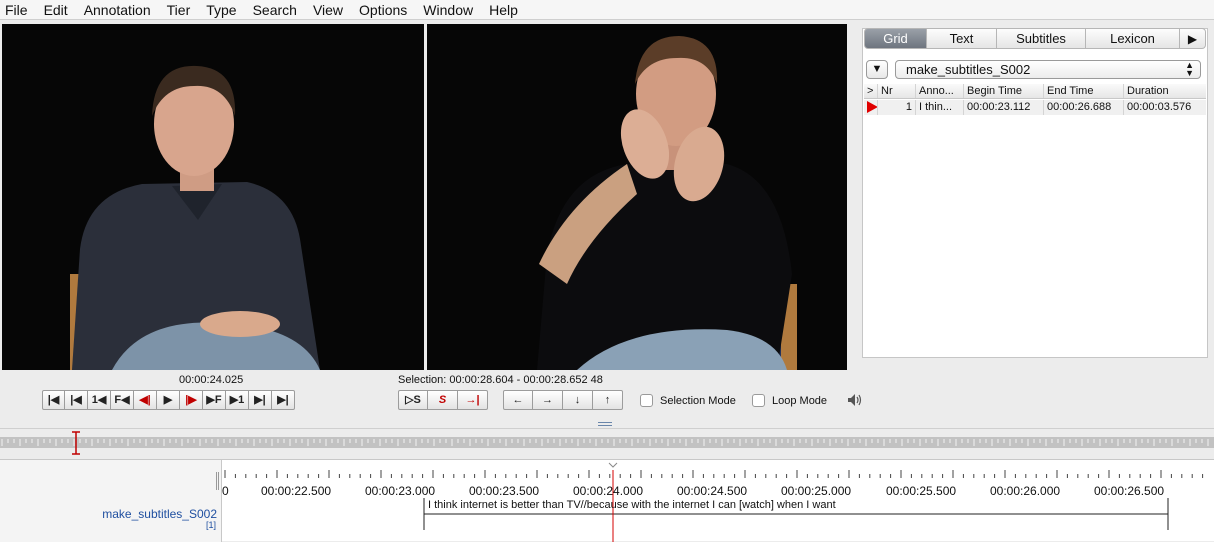 The width and height of the screenshot is (1214, 542). I want to click on selection-buttons: ▷S S →|, so click(443, 400).